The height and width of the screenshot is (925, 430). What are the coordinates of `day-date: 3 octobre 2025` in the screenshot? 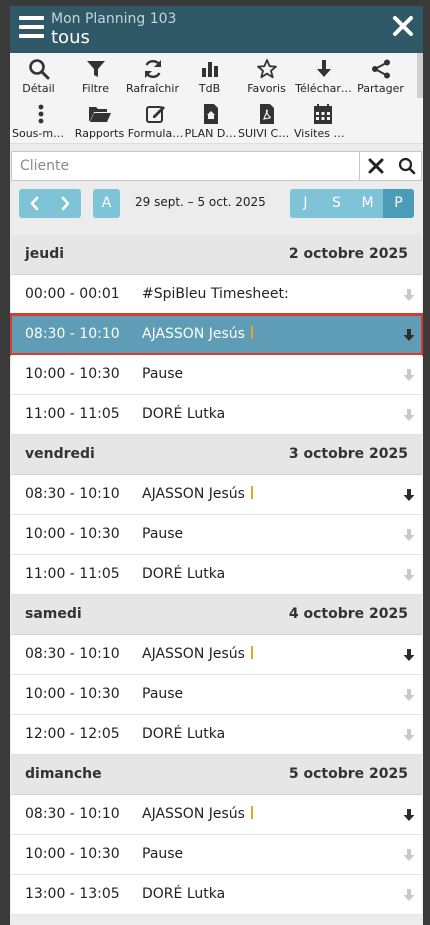 It's located at (348, 454).